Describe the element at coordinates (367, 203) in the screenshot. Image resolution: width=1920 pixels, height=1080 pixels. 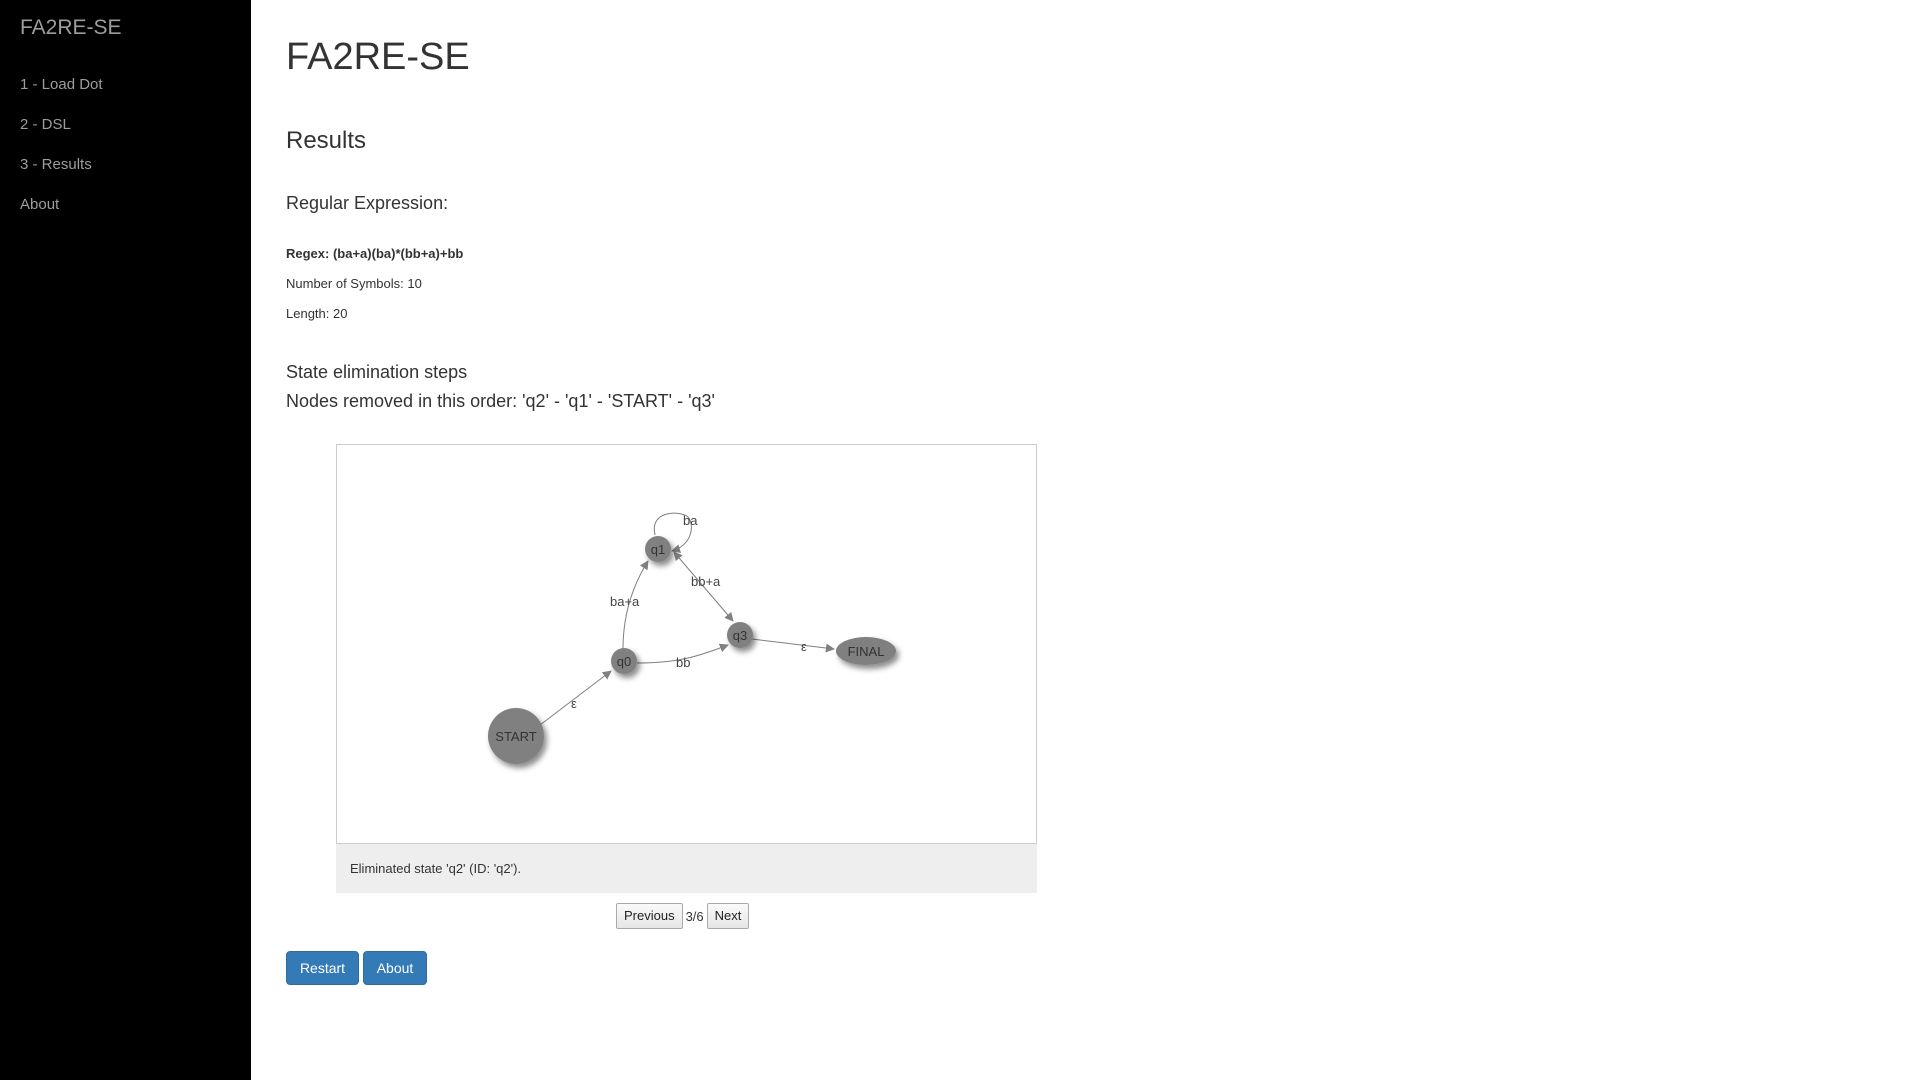
I see `subsection-title: Regular Expression:` at that location.